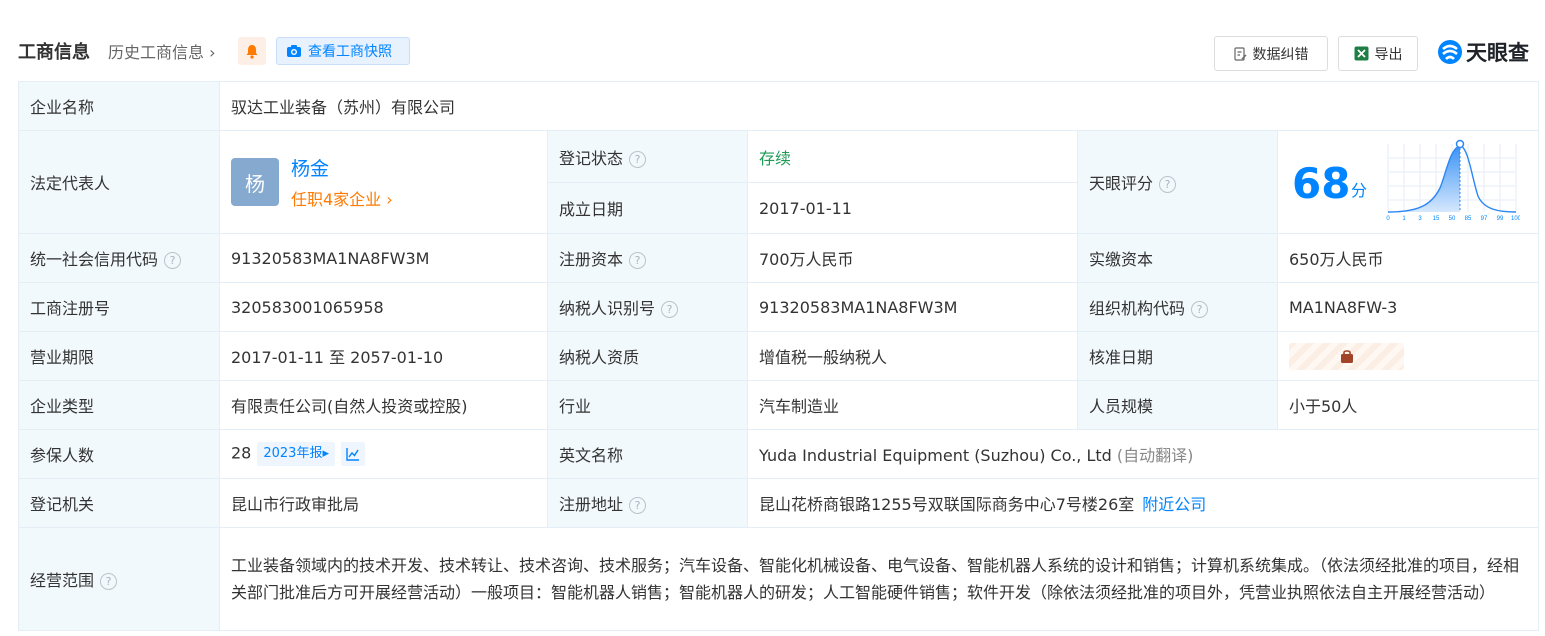  Describe the element at coordinates (119, 182) in the screenshot. I see `field-label: 法定代表人` at that location.